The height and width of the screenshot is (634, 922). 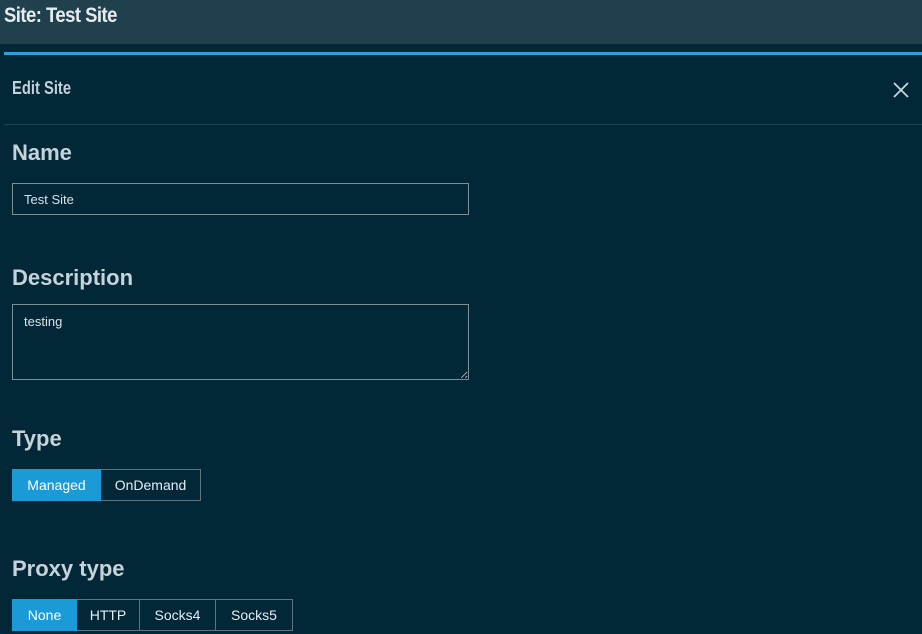 I want to click on type-option-managed: Managed, so click(x=56, y=485).